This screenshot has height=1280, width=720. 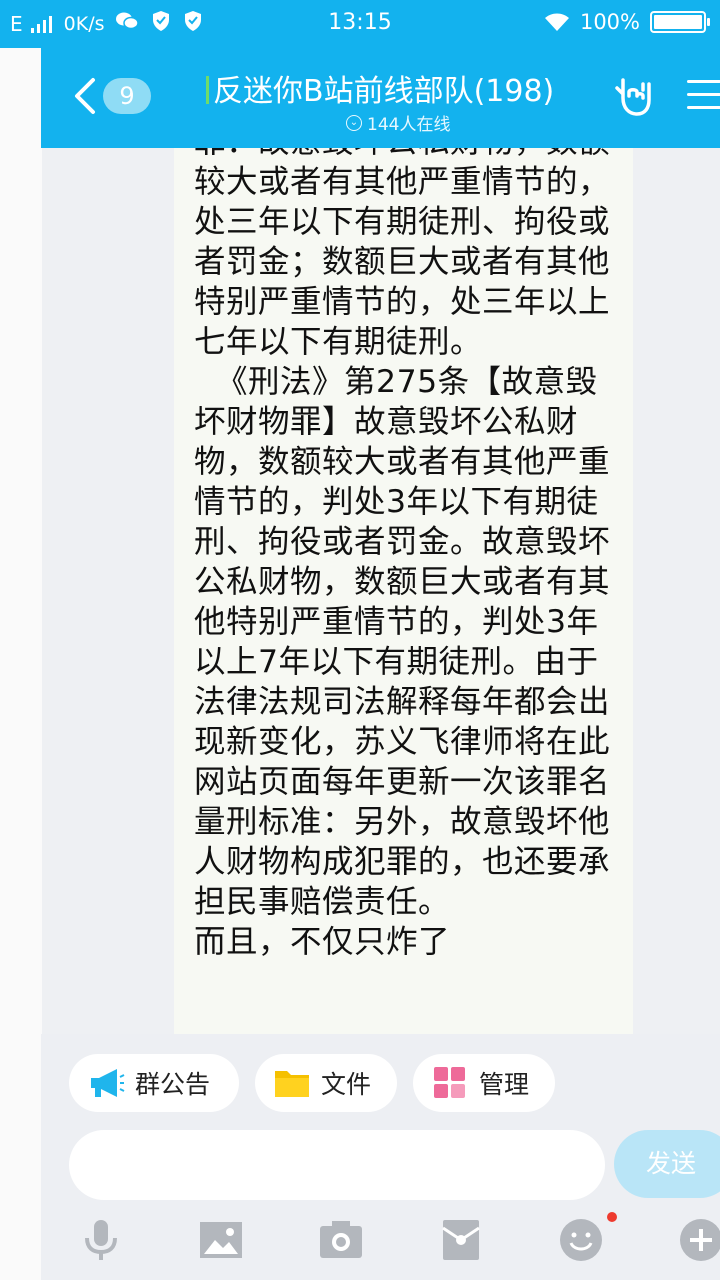 What do you see at coordinates (21, 664) in the screenshot?
I see `left-margin` at bounding box center [21, 664].